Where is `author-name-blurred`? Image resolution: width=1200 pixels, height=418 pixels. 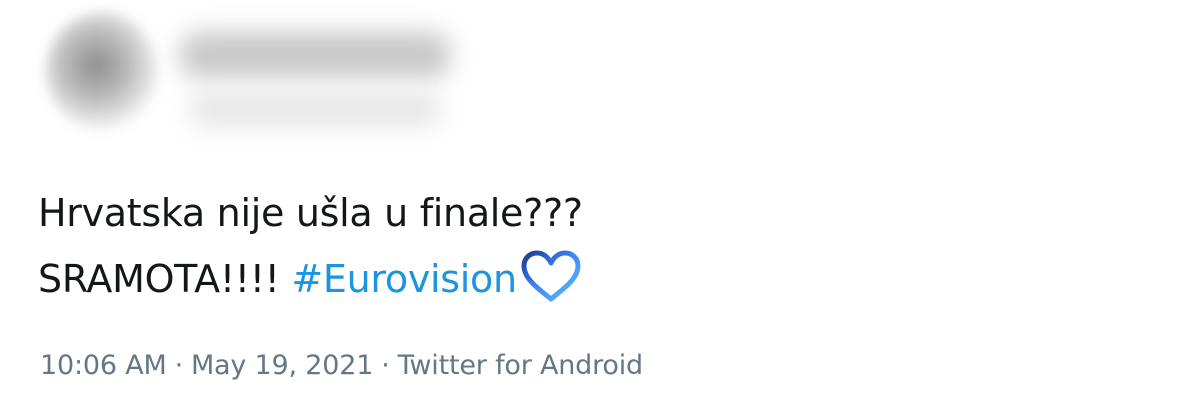 author-name-blurred is located at coordinates (315, 55).